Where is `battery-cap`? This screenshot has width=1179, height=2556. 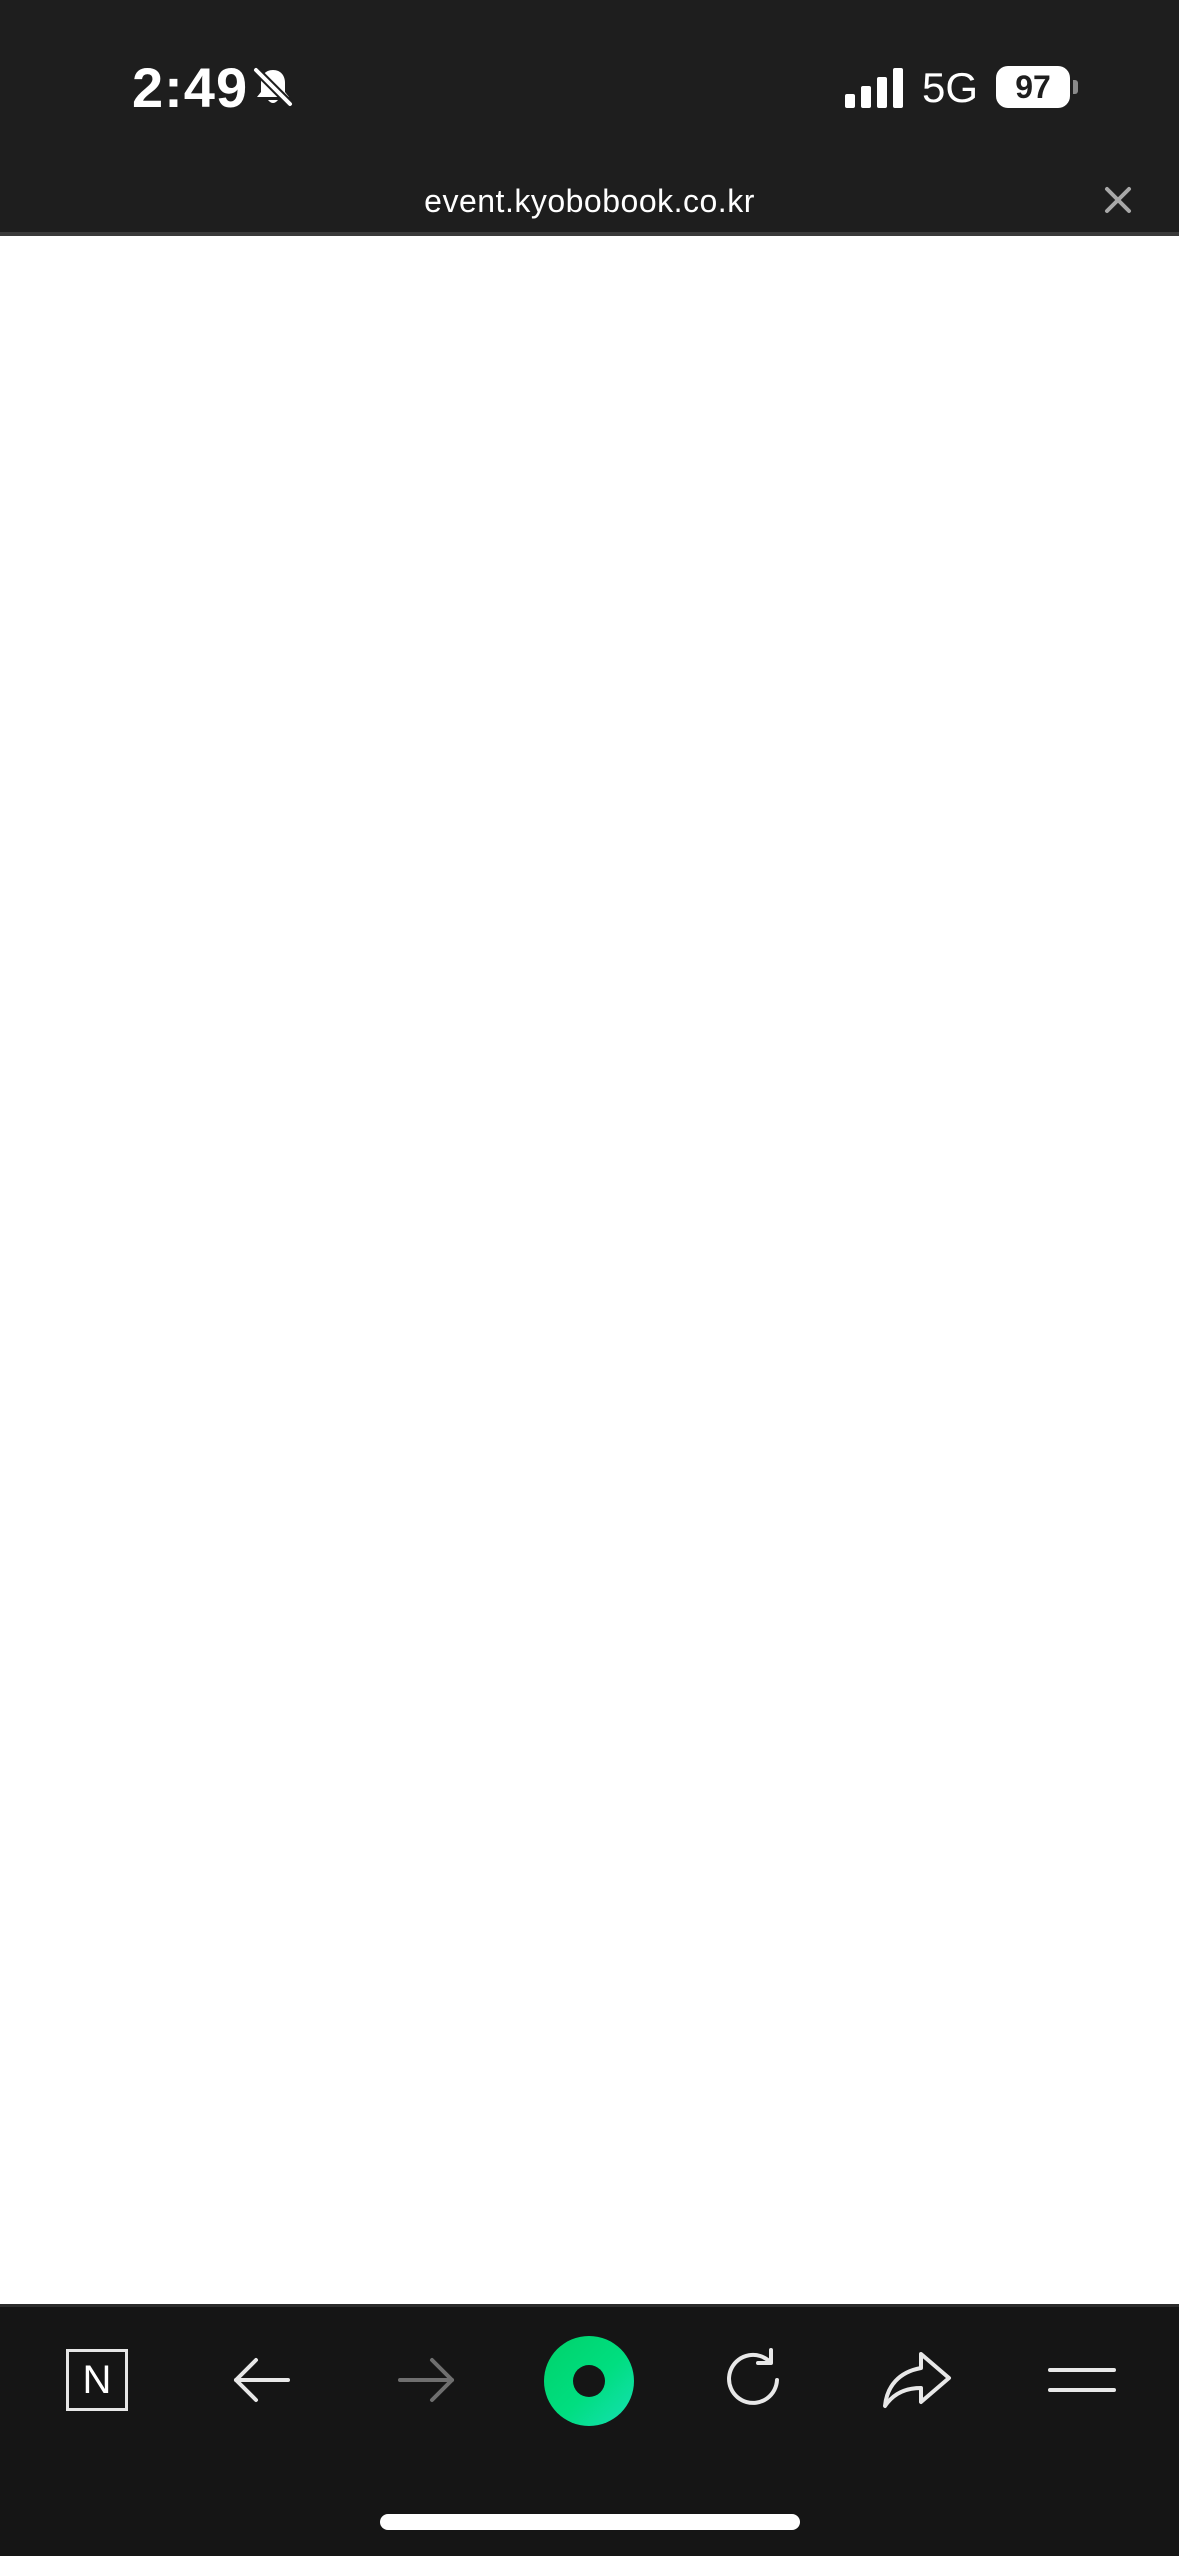
battery-cap is located at coordinates (1075, 87).